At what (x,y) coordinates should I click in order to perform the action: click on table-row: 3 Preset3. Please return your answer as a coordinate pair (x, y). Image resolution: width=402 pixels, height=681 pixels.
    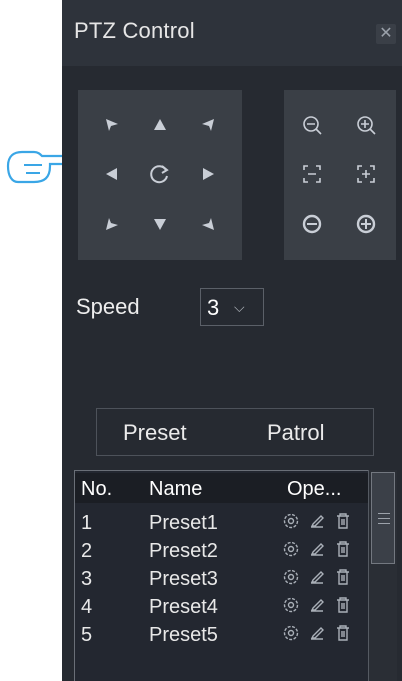
    Looking at the image, I should click on (223, 577).